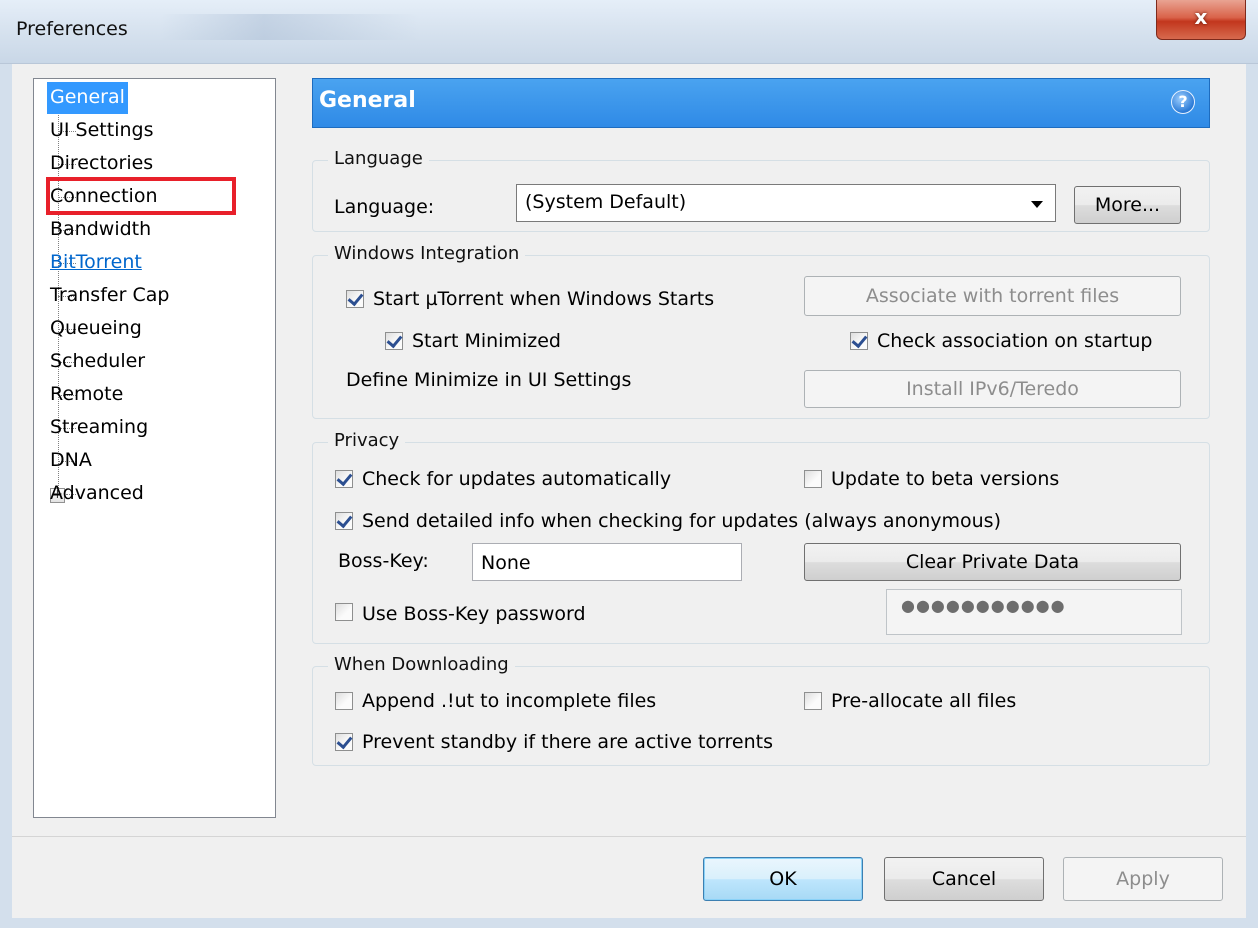  I want to click on append-ut-checkbox, so click(344, 701).